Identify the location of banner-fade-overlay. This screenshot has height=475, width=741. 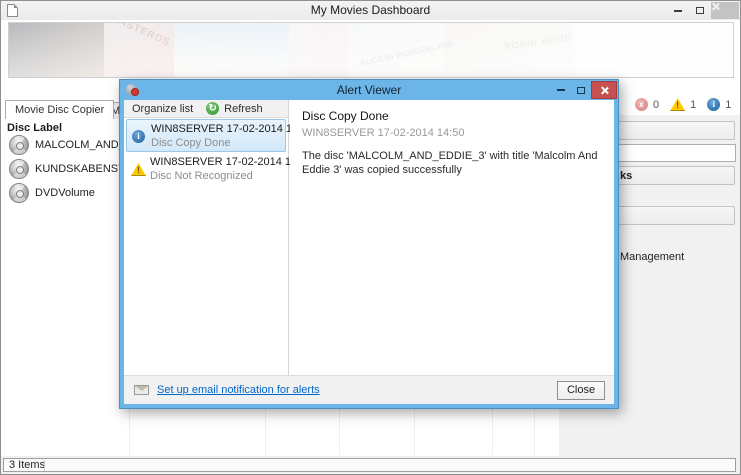
(371, 50).